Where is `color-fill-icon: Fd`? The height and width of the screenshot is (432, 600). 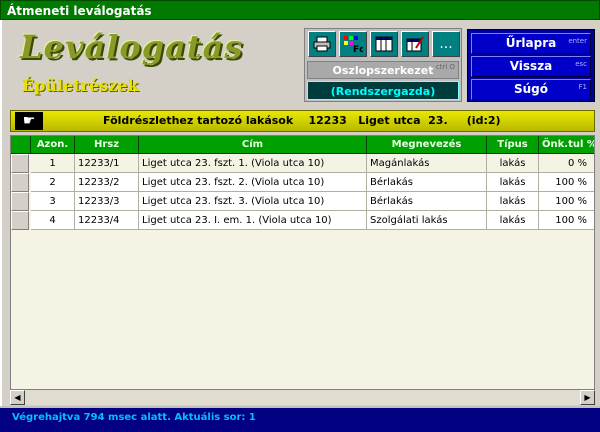
color-fill-icon: Fd is located at coordinates (353, 44).